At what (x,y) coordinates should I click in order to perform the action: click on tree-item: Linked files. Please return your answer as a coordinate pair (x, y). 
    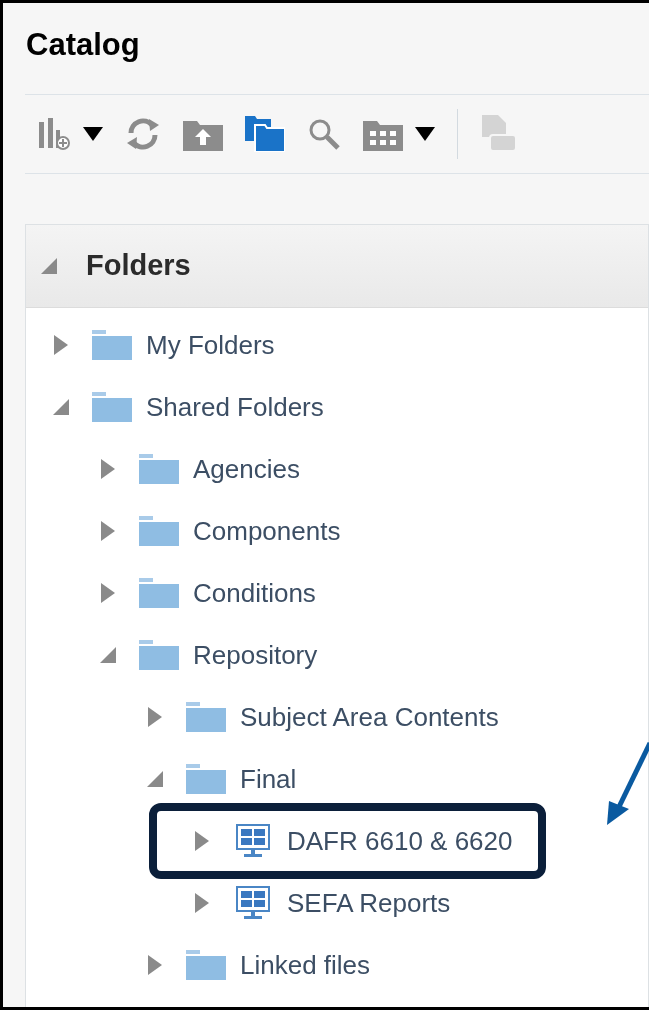
    Looking at the image, I should click on (305, 965).